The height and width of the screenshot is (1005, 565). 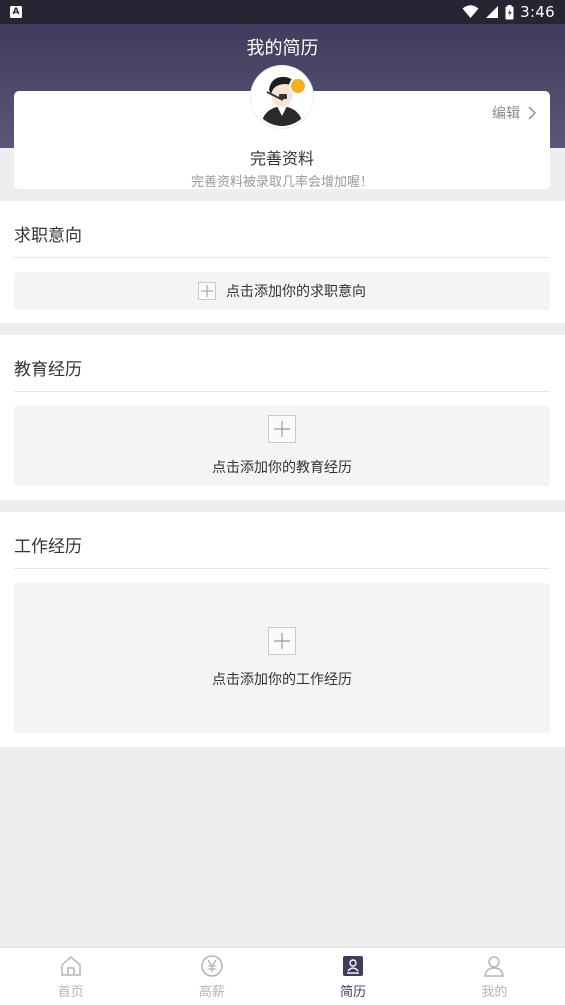 I want to click on chevron-right-icon, so click(x=532, y=113).